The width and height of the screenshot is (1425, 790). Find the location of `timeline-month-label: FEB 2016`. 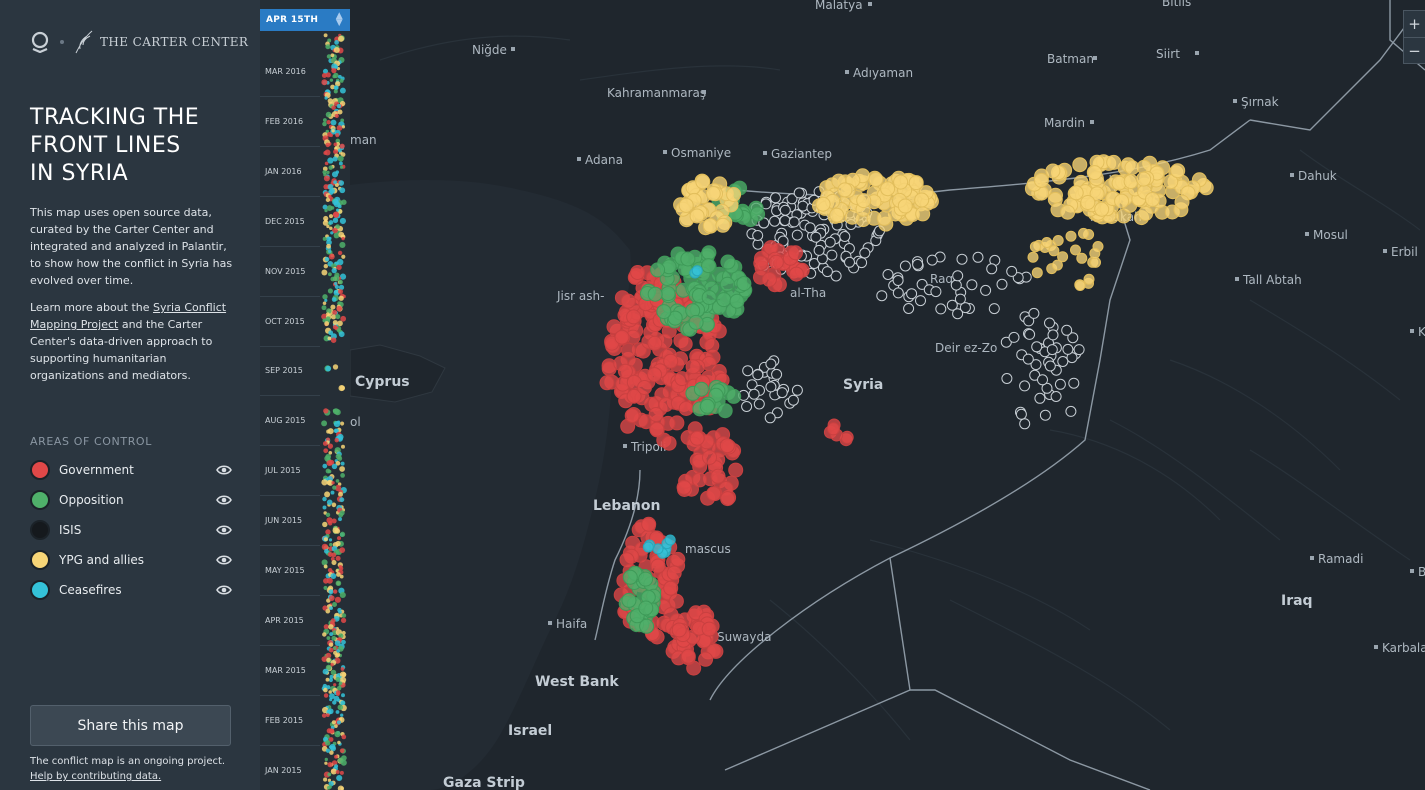

timeline-month-label: FEB 2016 is located at coordinates (291, 121).